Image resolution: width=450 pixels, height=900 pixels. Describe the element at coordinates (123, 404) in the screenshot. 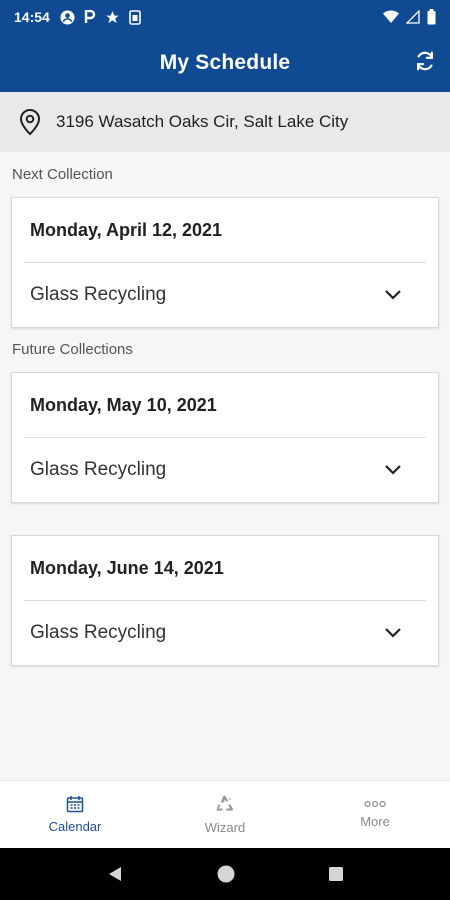

I see `collection-date: Monday, May 10, 2021` at that location.